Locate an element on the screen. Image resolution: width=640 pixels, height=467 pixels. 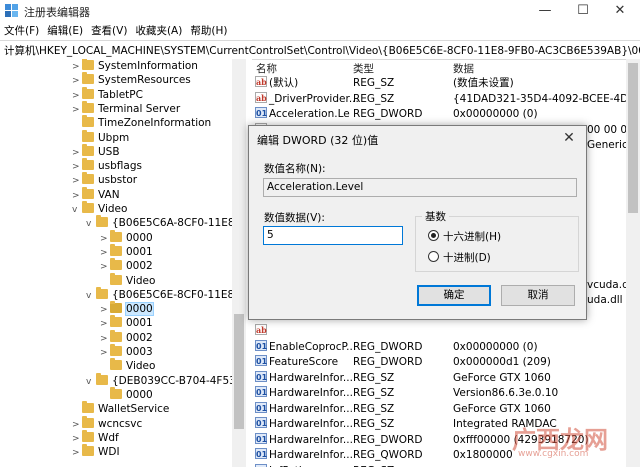
value-row: 01InfPath REG_SZ is located at coordinates (439, 465).